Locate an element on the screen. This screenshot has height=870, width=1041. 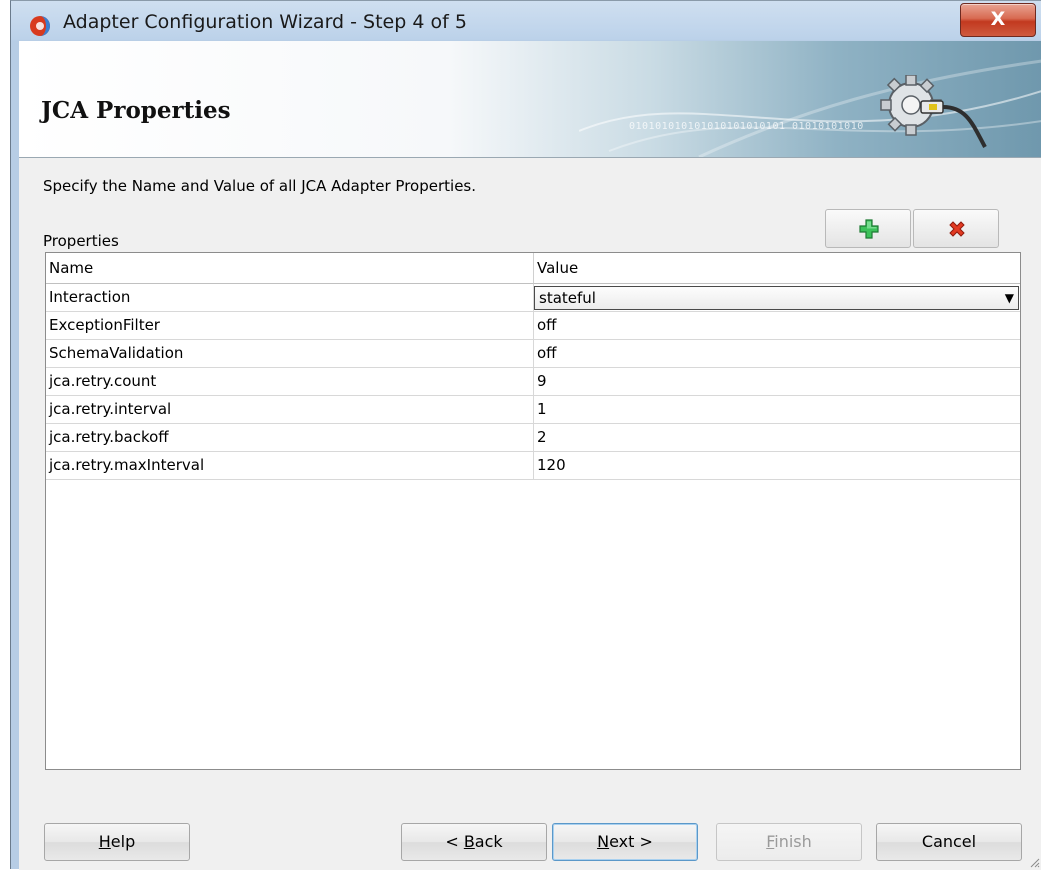
back-mnemonic: B is located at coordinates (469, 841).